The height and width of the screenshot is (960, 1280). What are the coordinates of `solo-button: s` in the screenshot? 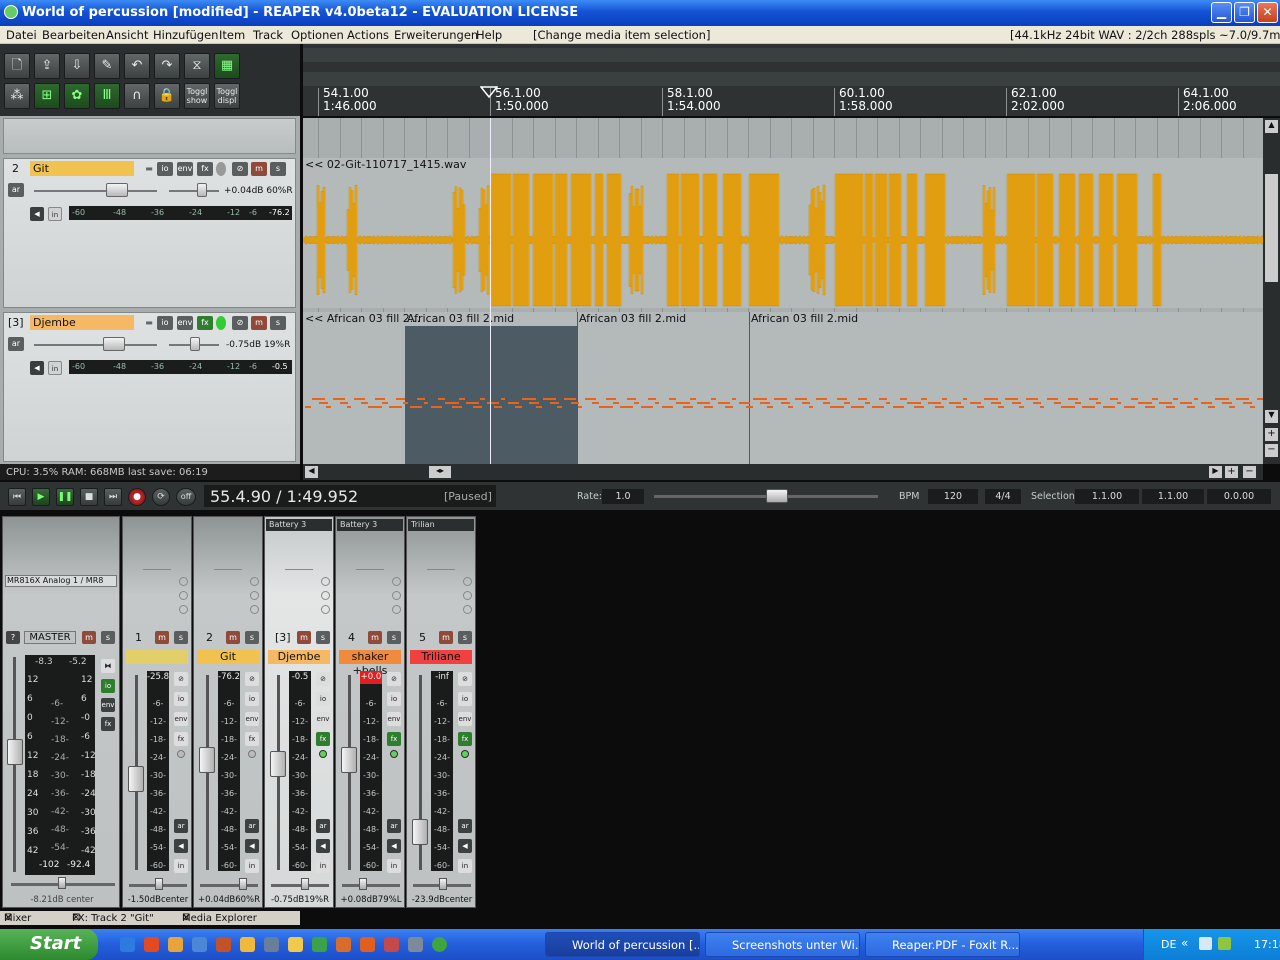 It's located at (278, 169).